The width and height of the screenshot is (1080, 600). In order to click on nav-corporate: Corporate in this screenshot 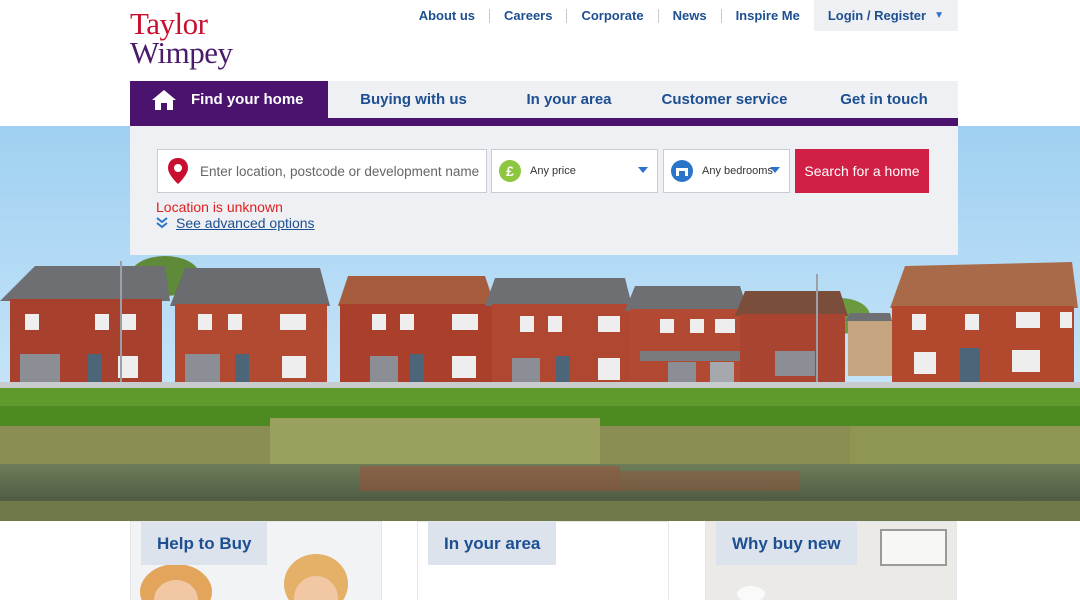, I will do `click(613, 15)`.